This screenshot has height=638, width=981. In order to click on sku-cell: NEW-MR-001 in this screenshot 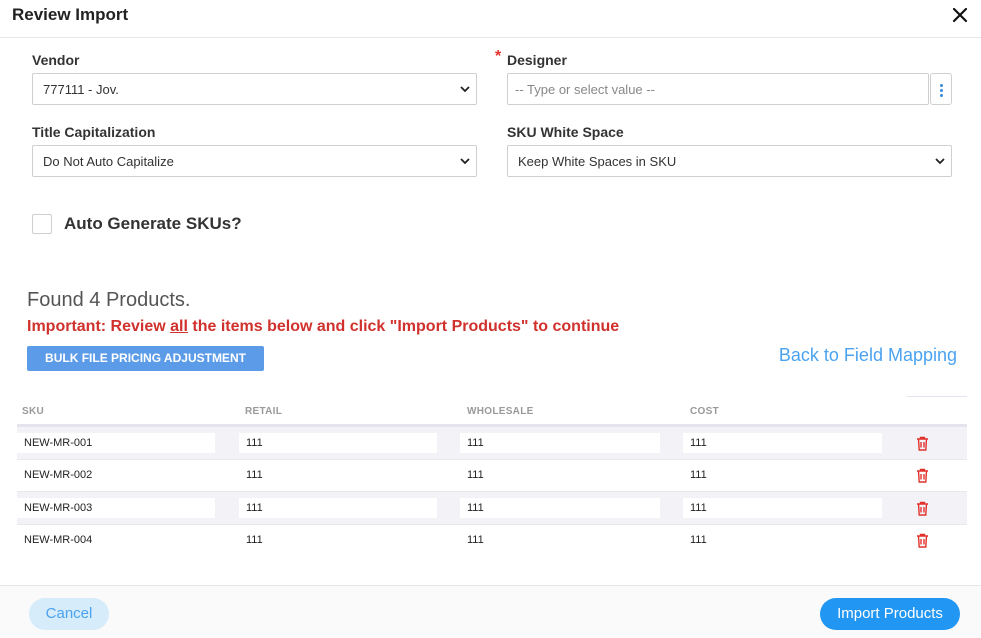, I will do `click(116, 443)`.